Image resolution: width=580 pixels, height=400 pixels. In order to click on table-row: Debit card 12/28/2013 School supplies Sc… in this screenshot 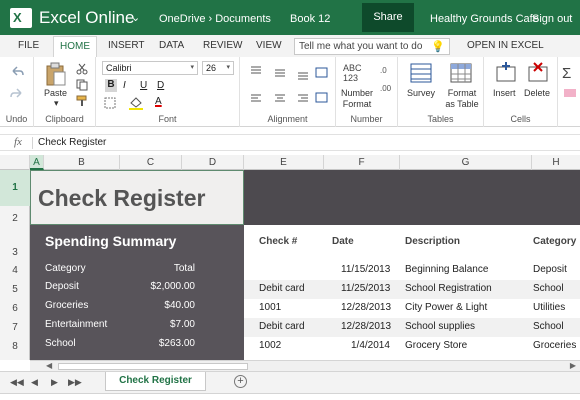, I will do `click(412, 327)`.